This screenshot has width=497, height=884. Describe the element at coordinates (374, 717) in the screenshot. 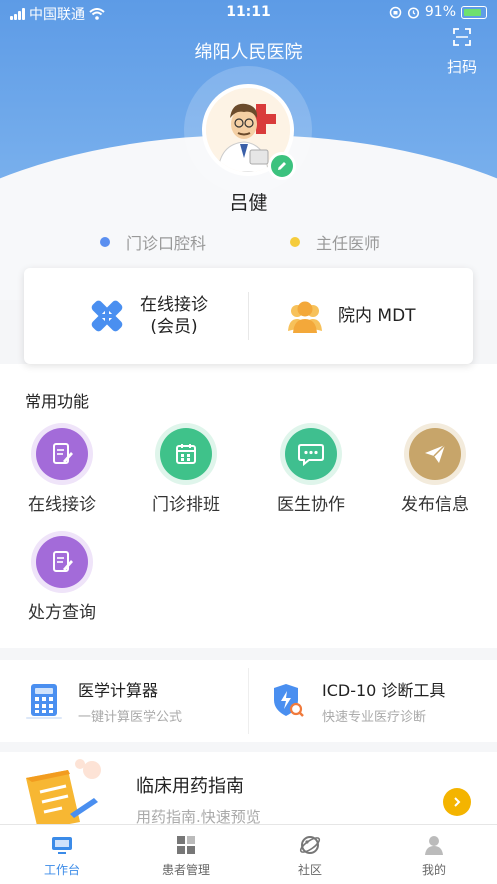

I see `icd10-subtitle: 快速专业医疗诊断` at that location.